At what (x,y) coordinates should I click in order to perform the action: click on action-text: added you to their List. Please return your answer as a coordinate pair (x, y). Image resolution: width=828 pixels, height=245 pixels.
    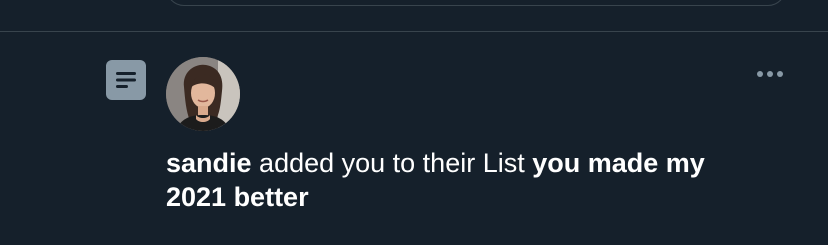
    Looking at the image, I should click on (392, 163).